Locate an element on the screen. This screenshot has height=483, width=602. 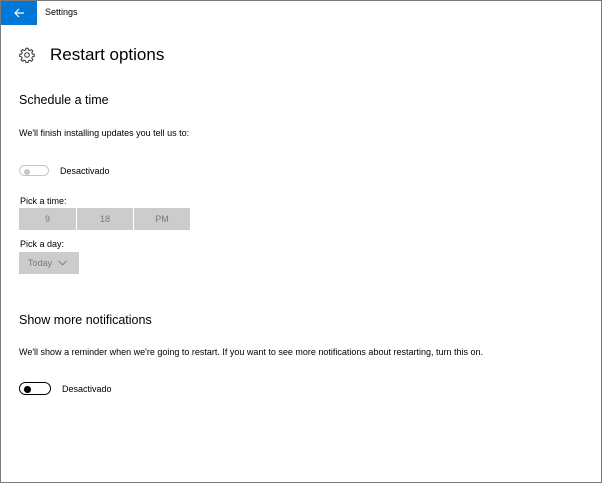
day-label: Pick a day: is located at coordinates (42, 244).